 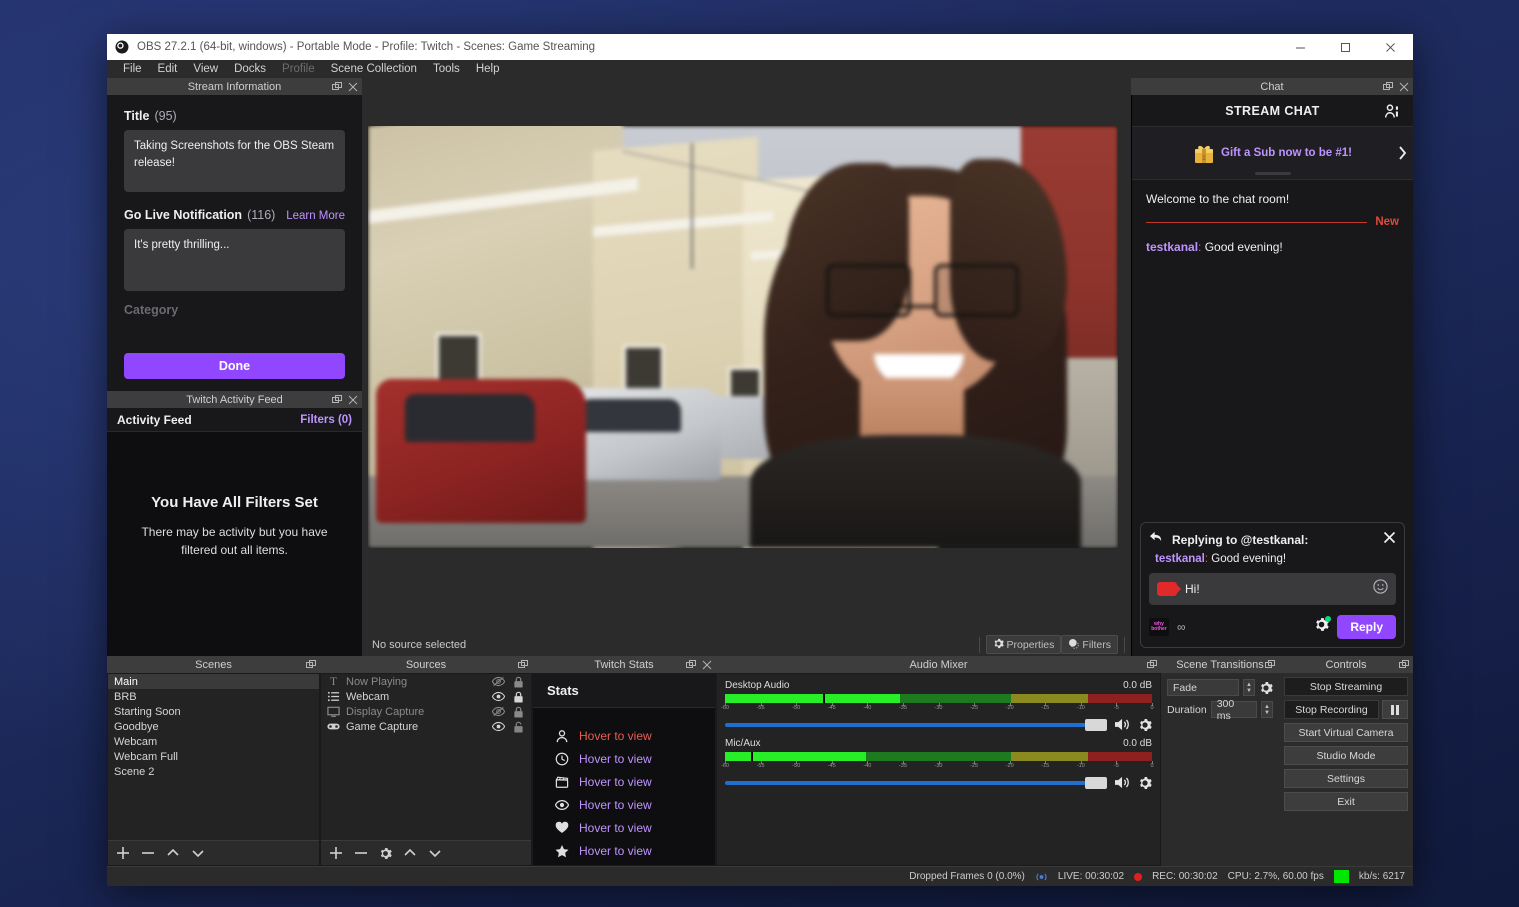 What do you see at coordinates (213, 741) in the screenshot?
I see `scene-list-item: Webcam` at bounding box center [213, 741].